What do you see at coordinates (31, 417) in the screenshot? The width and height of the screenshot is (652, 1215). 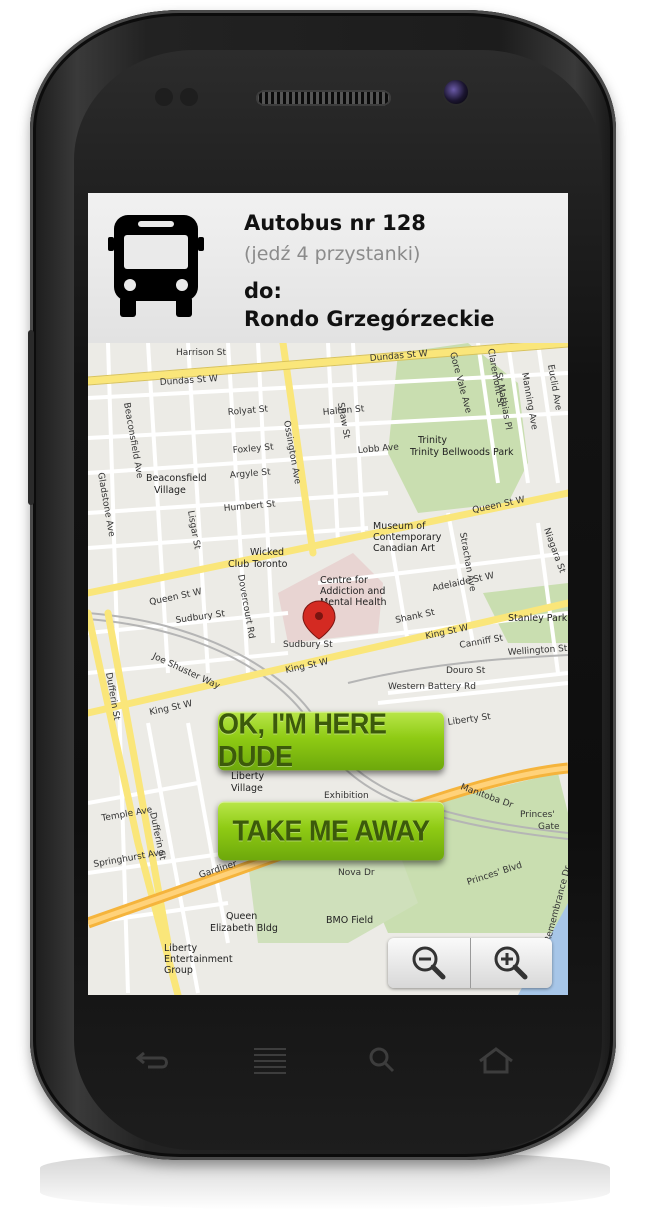 I see `volume-button` at bounding box center [31, 417].